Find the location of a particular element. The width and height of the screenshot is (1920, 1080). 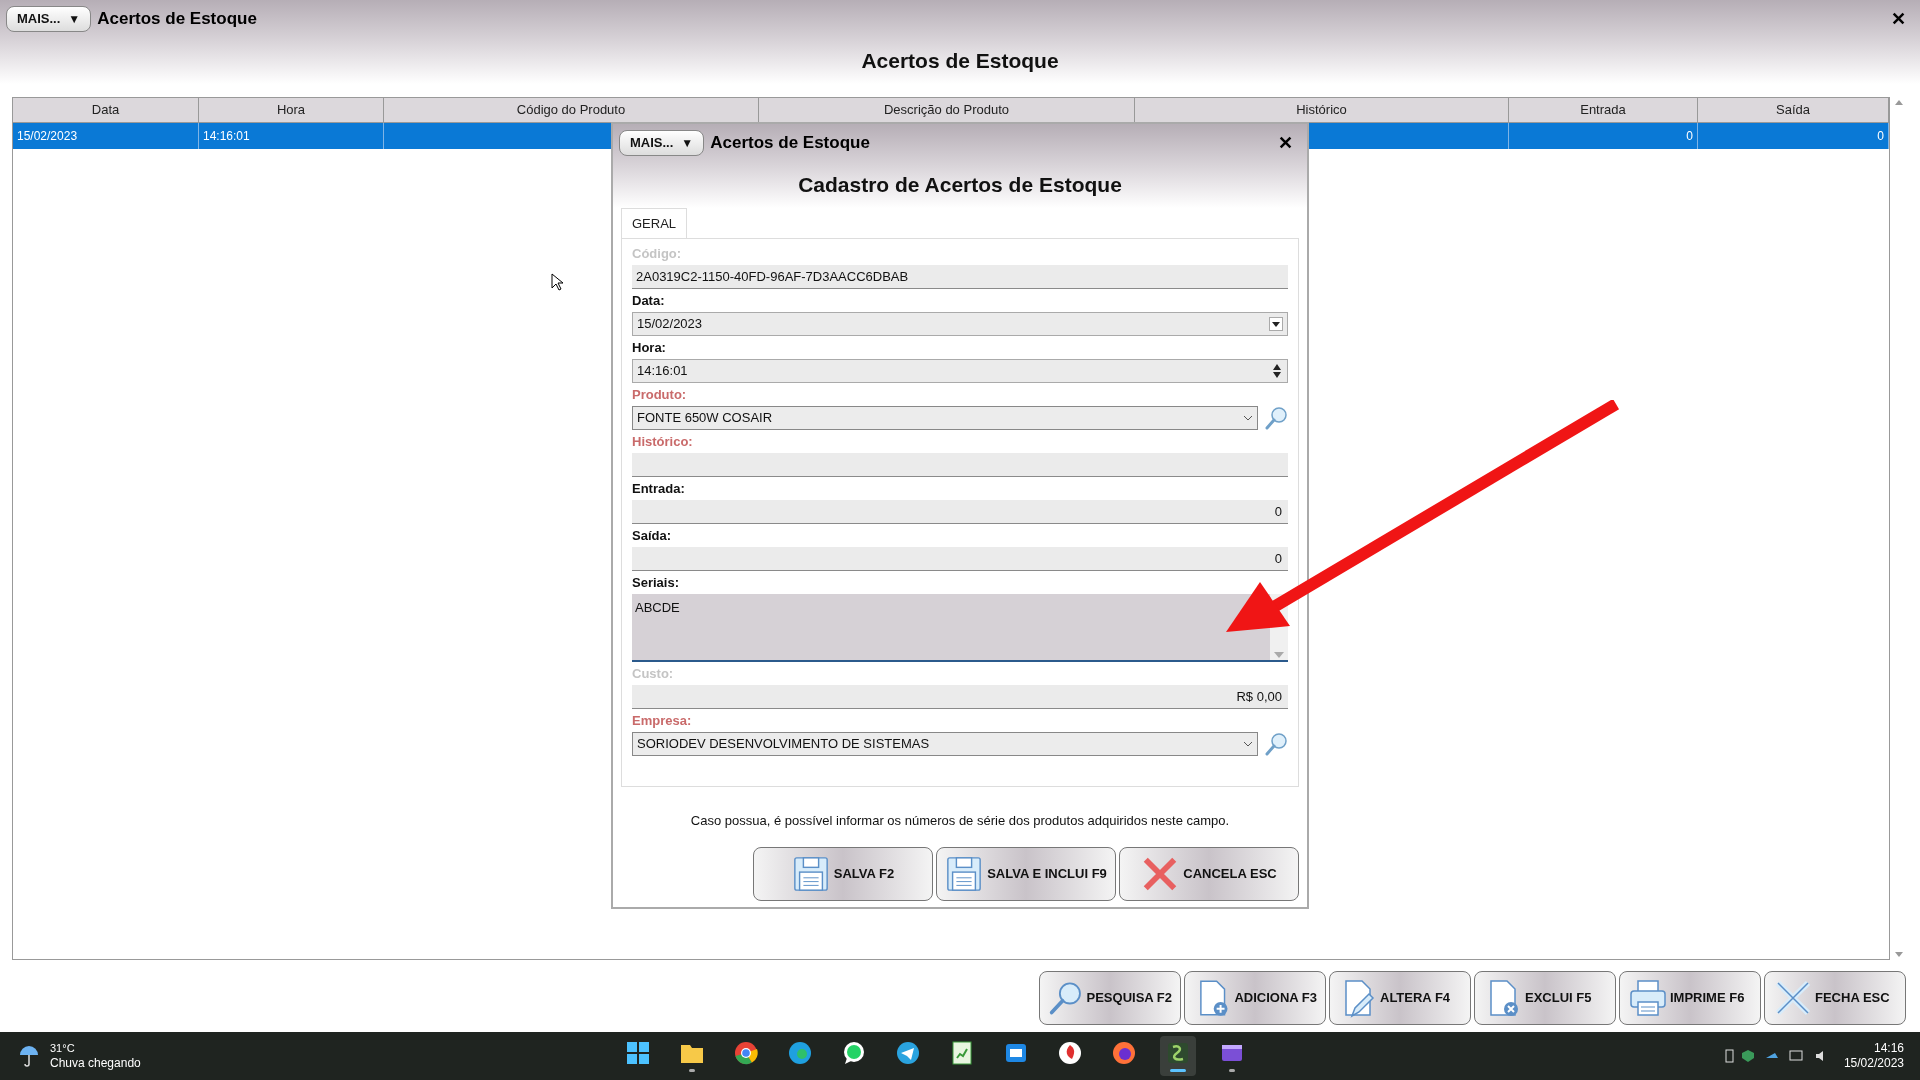

field-label: Saída: is located at coordinates (652, 535).